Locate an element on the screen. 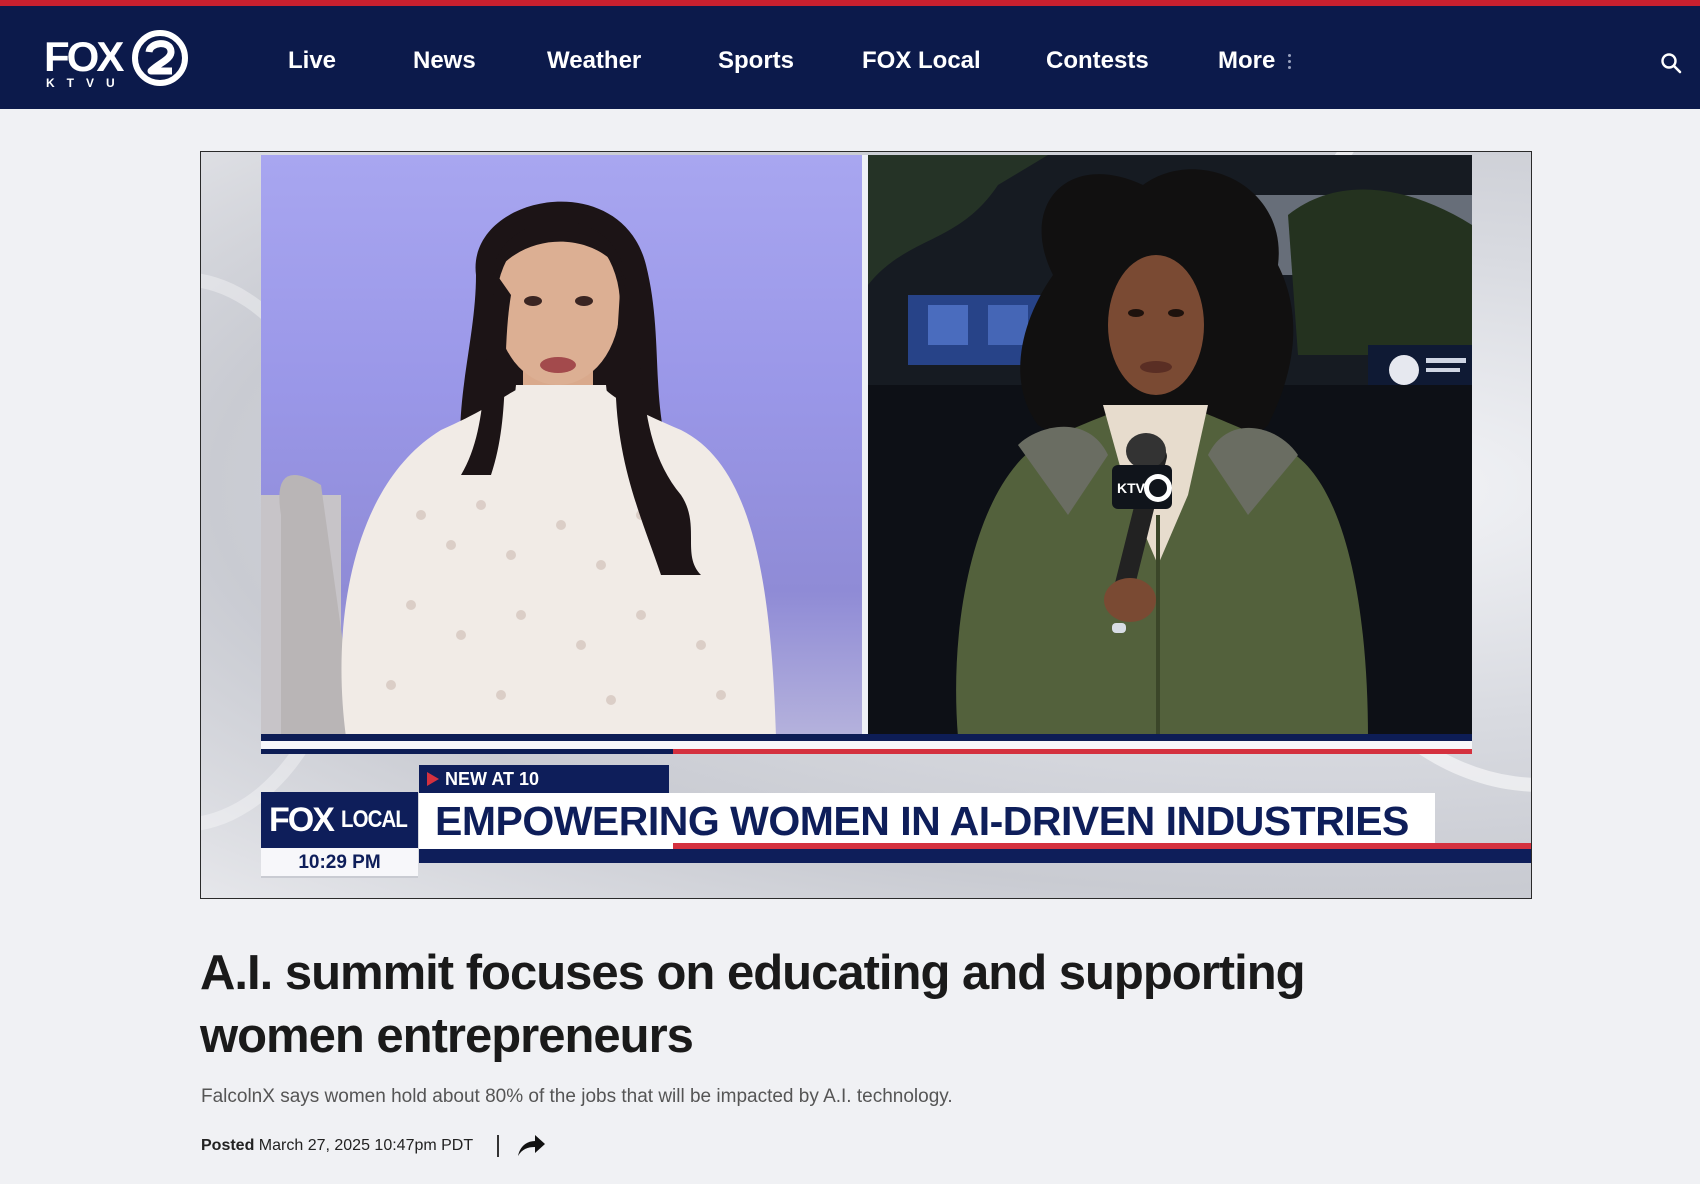 Image resolution: width=1700 pixels, height=1184 pixels. new-at-10-tag: NEW AT 10 is located at coordinates (544, 779).